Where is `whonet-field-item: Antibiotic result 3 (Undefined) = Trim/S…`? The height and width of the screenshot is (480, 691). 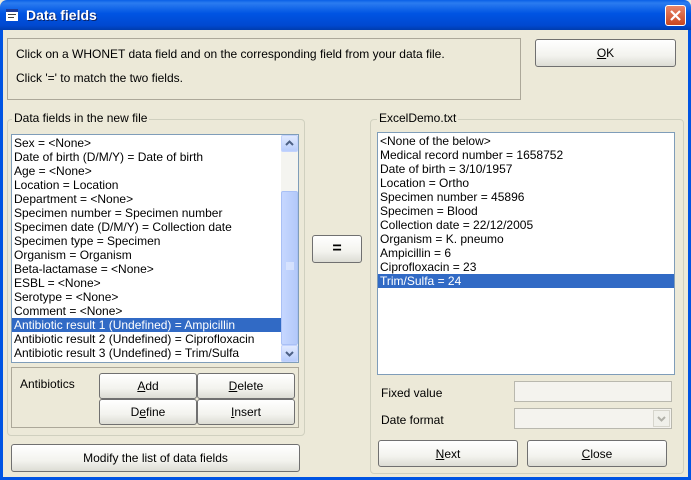
whonet-field-item: Antibiotic result 3 (Undefined) = Trim/S… is located at coordinates (146, 353).